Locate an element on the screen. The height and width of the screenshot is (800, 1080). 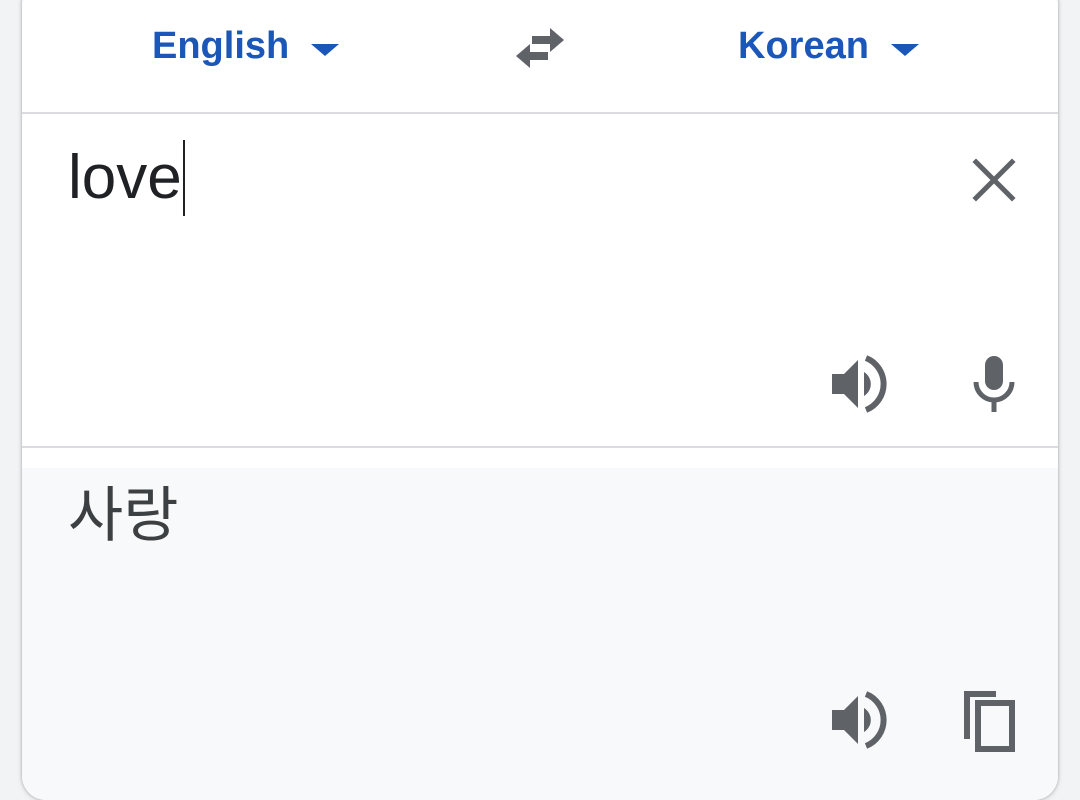
source-input-text: love is located at coordinates (125, 177).